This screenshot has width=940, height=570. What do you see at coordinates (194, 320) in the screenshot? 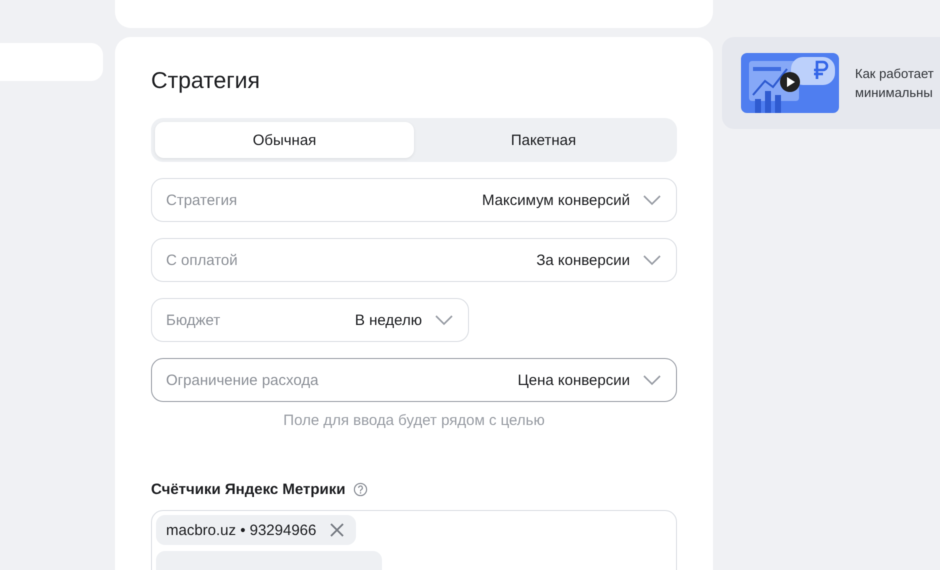
I see `field-label: Бюджет` at bounding box center [194, 320].